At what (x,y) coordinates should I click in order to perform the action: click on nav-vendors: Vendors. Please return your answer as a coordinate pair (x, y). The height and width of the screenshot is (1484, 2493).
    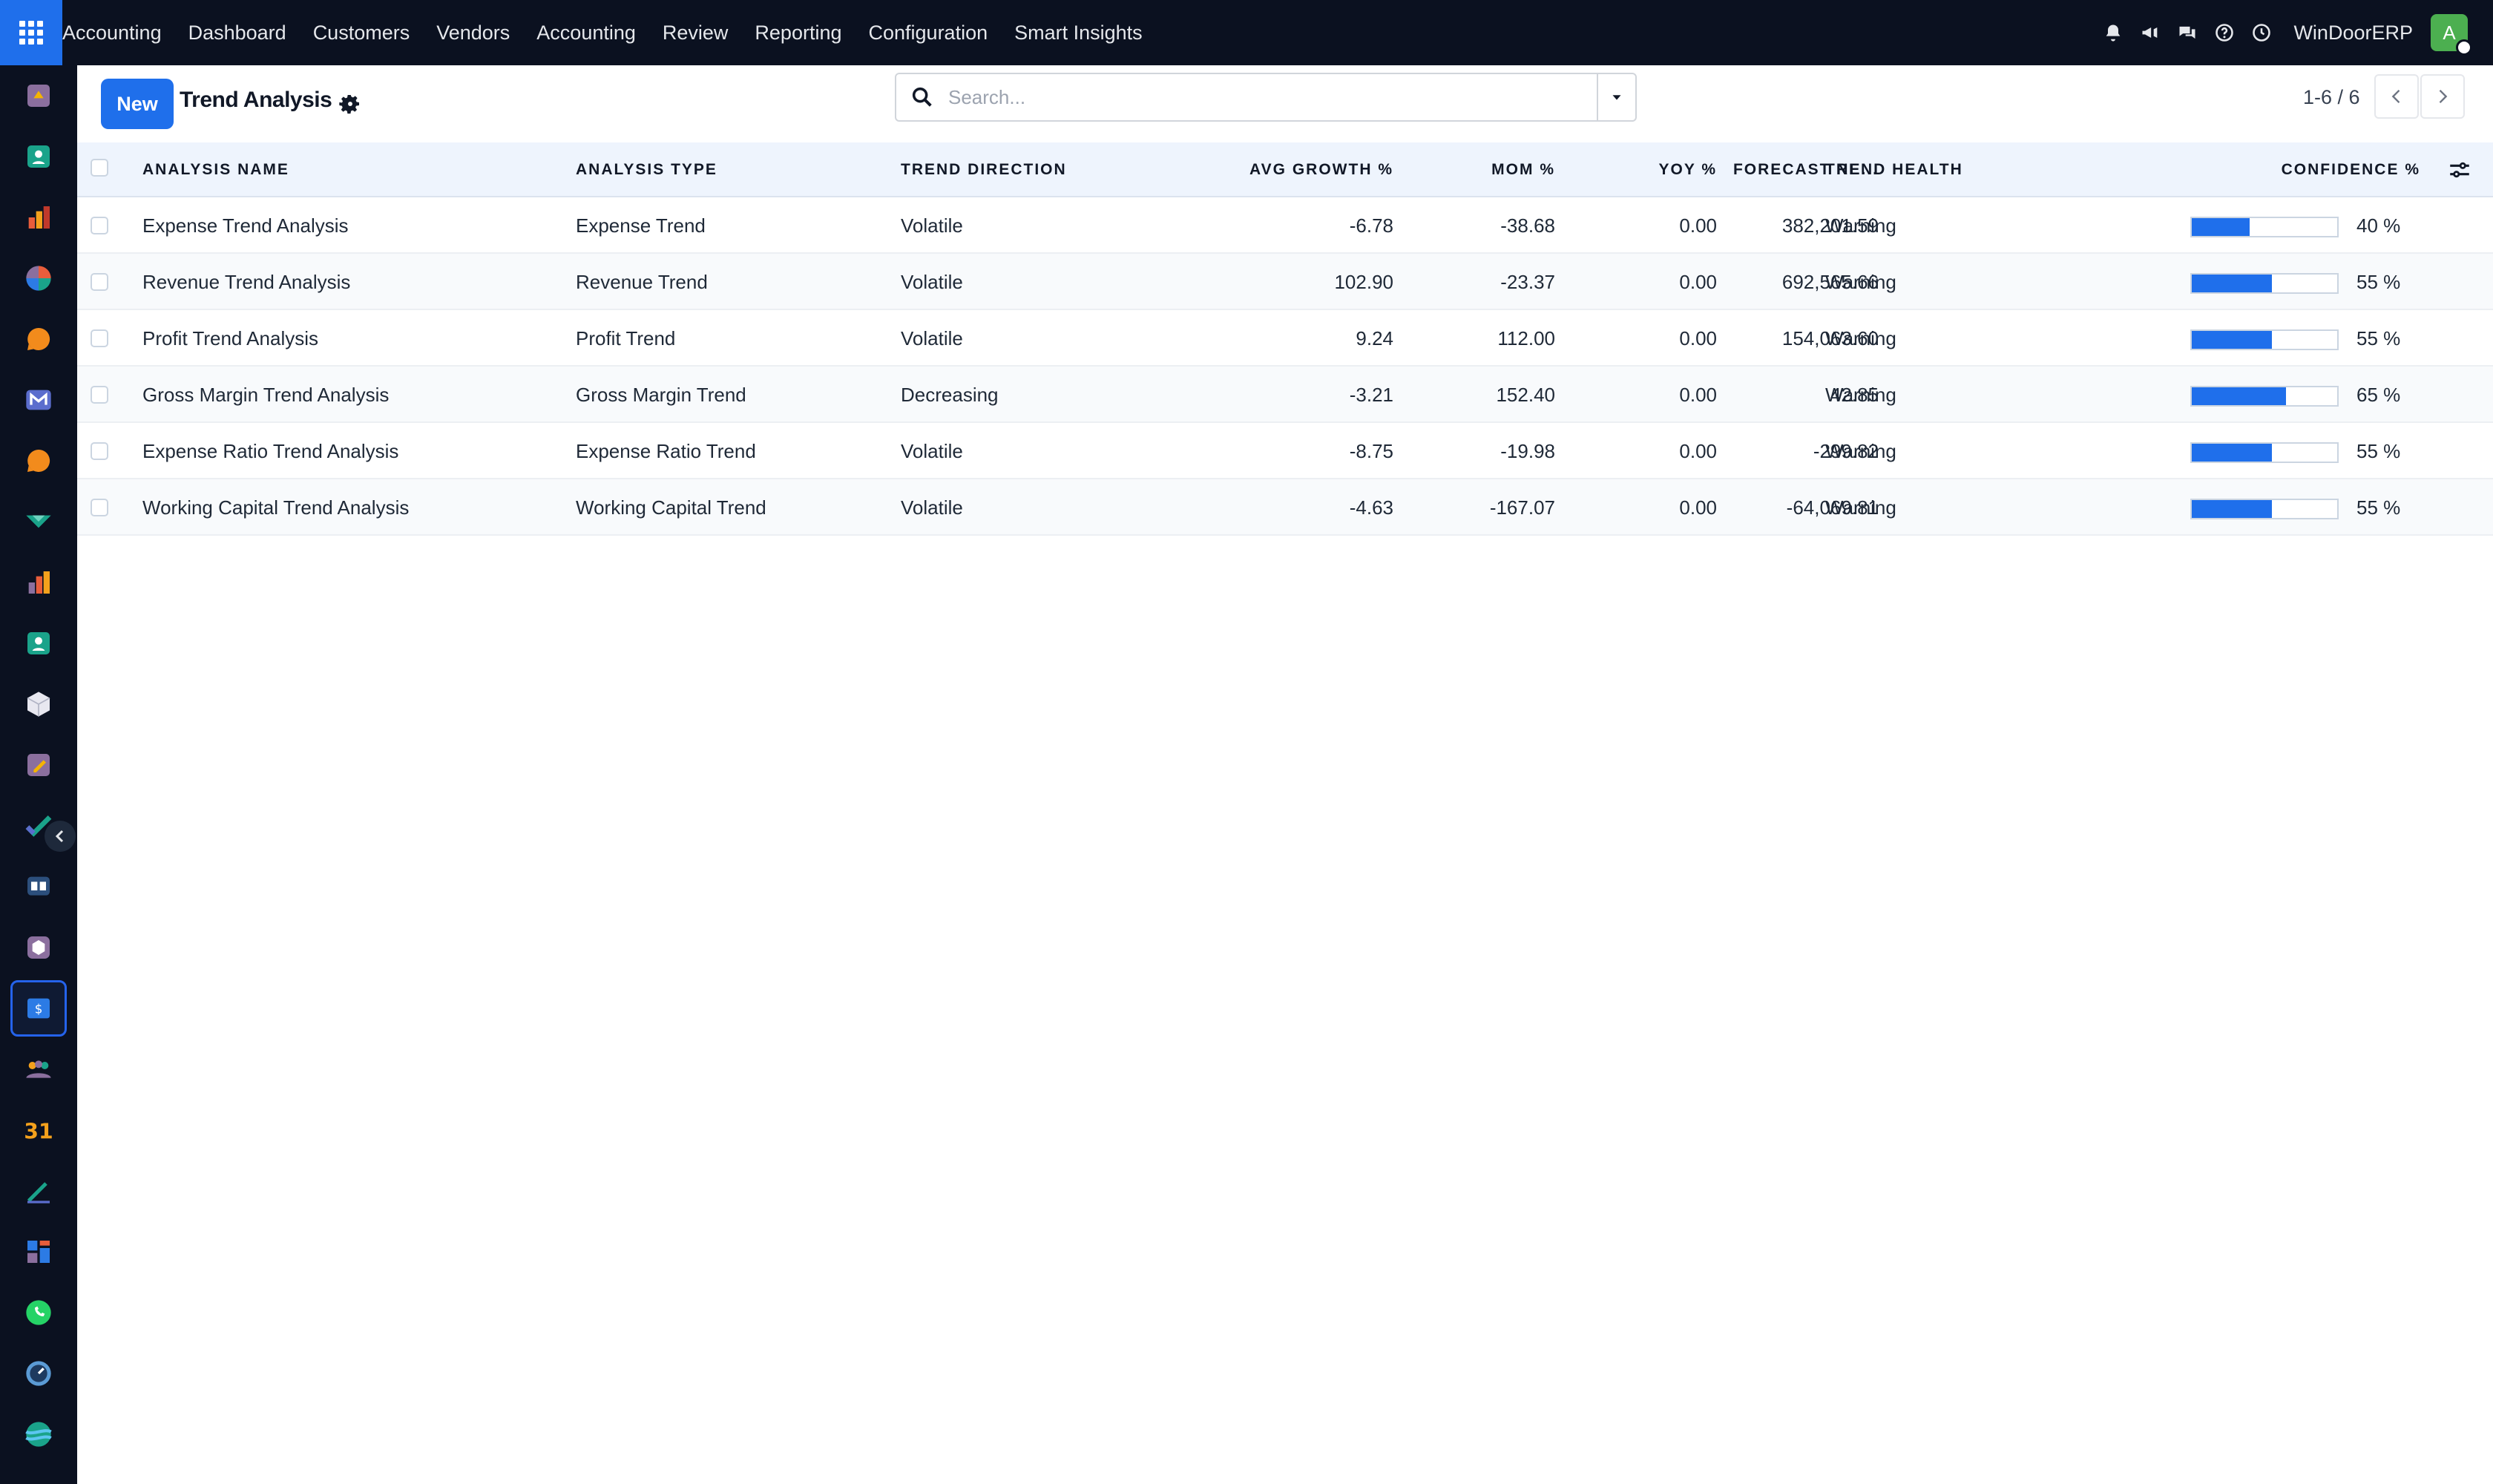
    Looking at the image, I should click on (473, 33).